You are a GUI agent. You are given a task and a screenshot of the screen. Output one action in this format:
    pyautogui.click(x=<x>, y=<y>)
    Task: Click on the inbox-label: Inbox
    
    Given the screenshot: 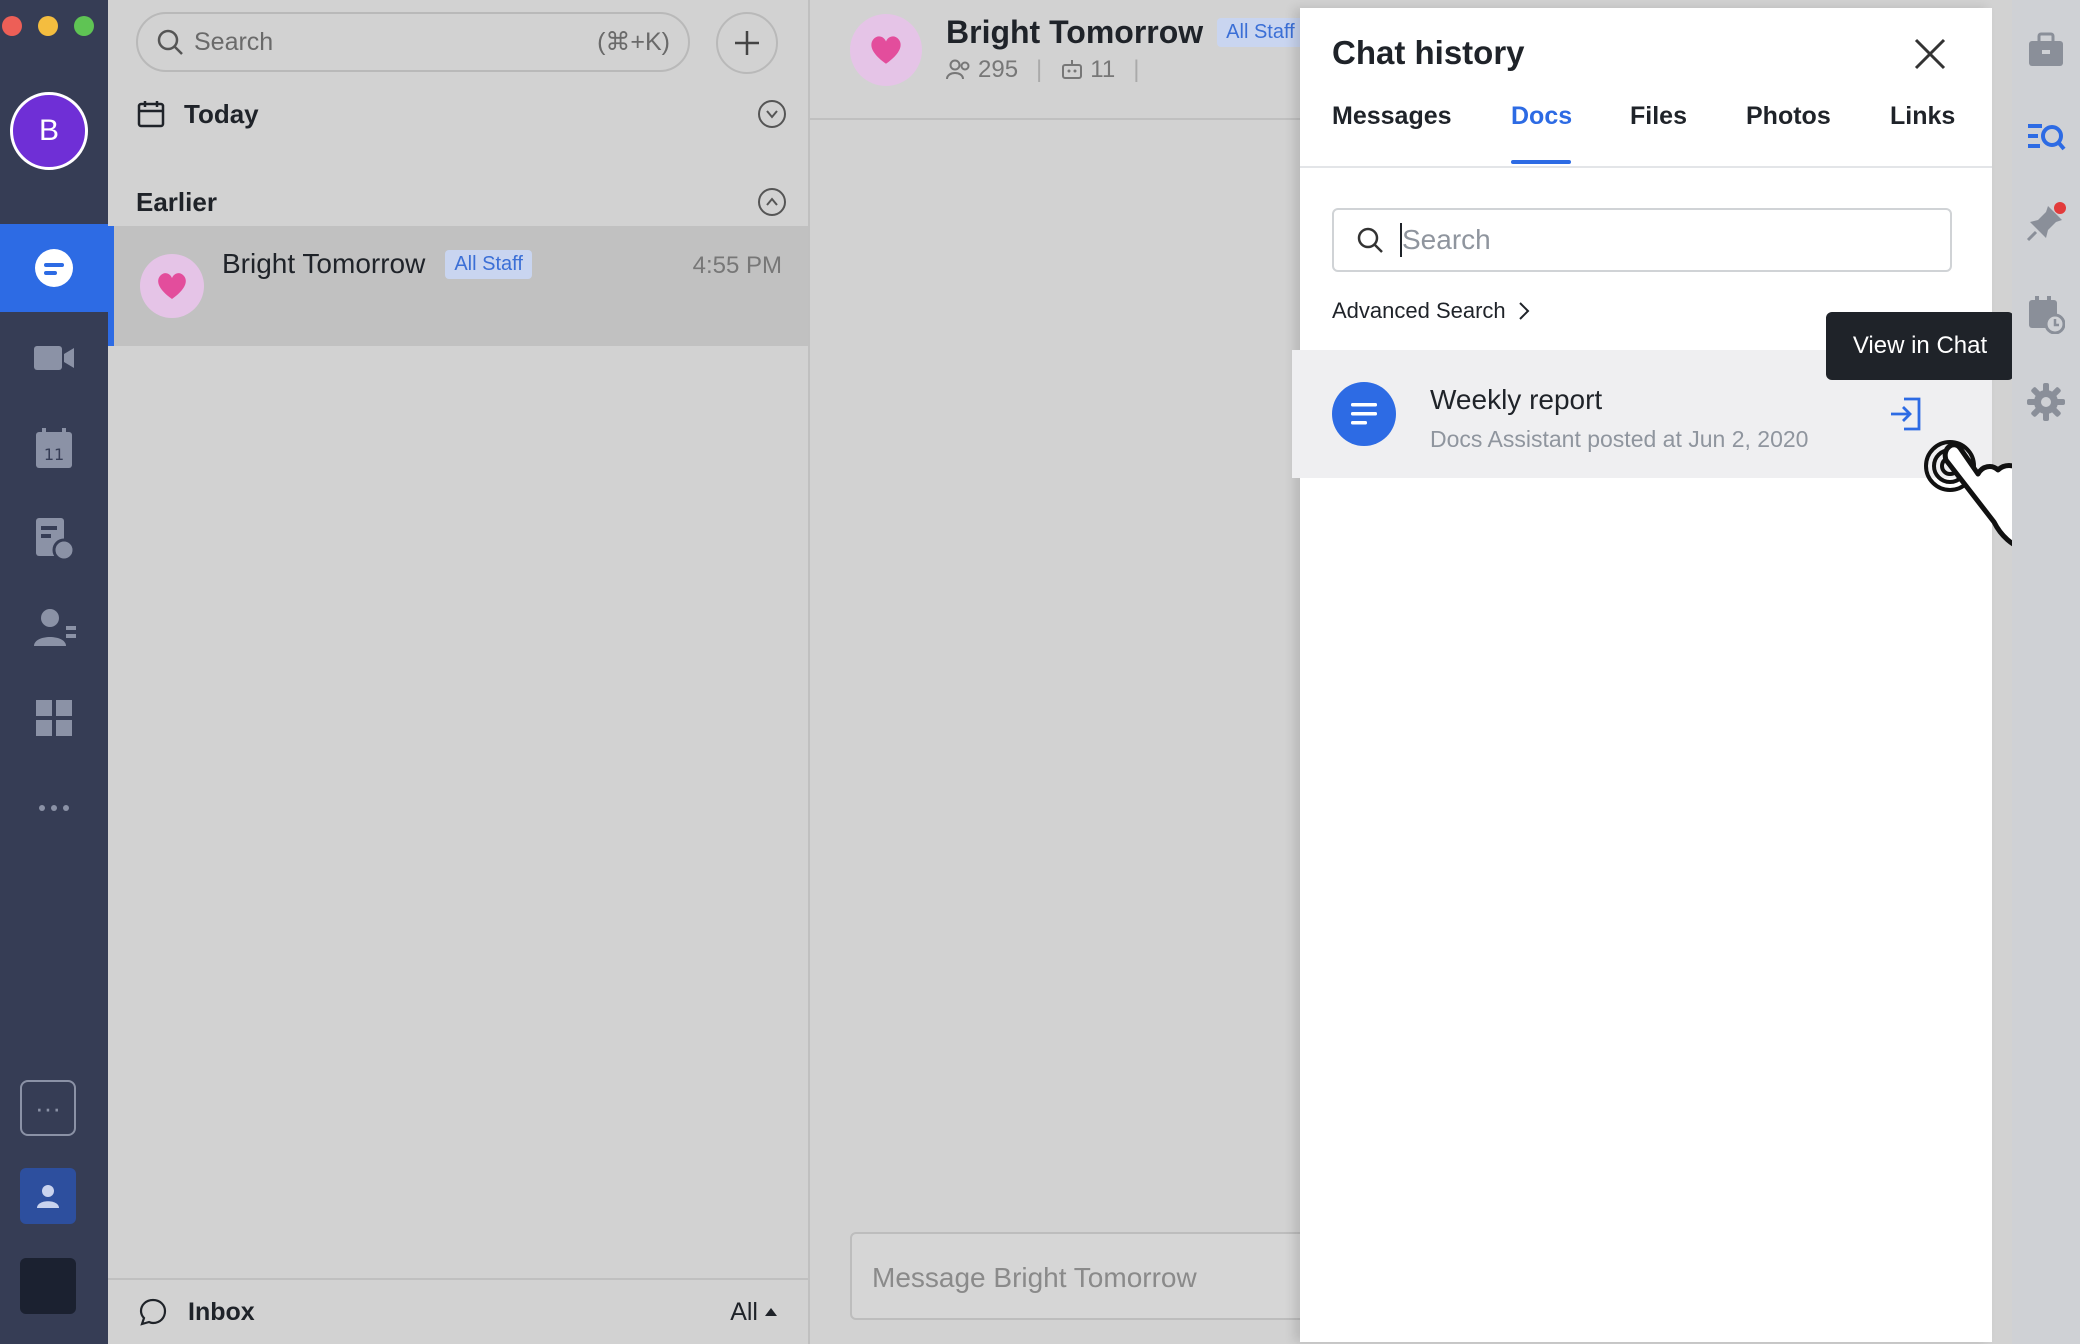 What is the action you would take?
    pyautogui.click(x=221, y=1312)
    